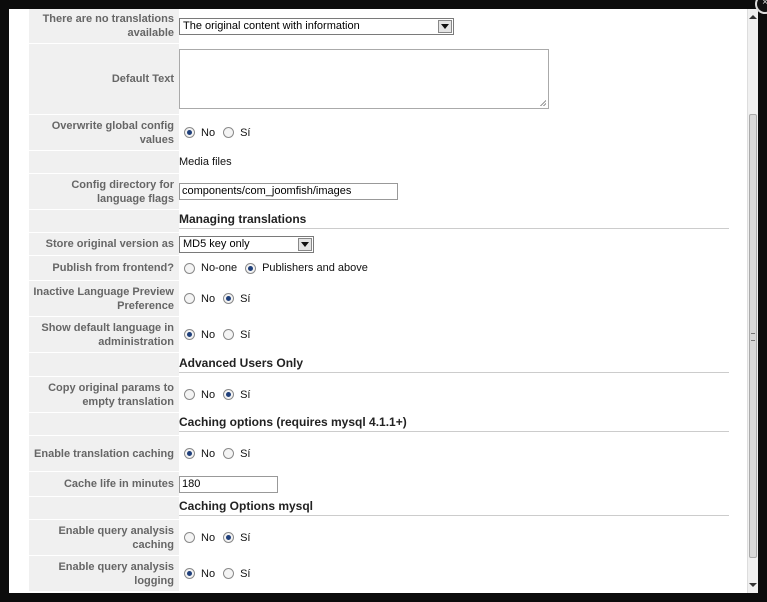  What do you see at coordinates (189, 298) in the screenshot?
I see `inactive-preview-radio-no` at bounding box center [189, 298].